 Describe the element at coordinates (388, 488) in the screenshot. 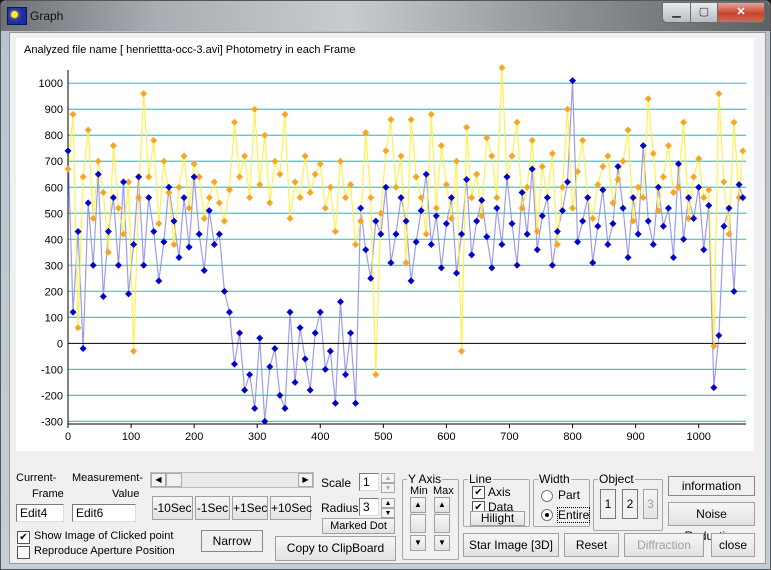

I see `scale-down-icon: ▼` at that location.